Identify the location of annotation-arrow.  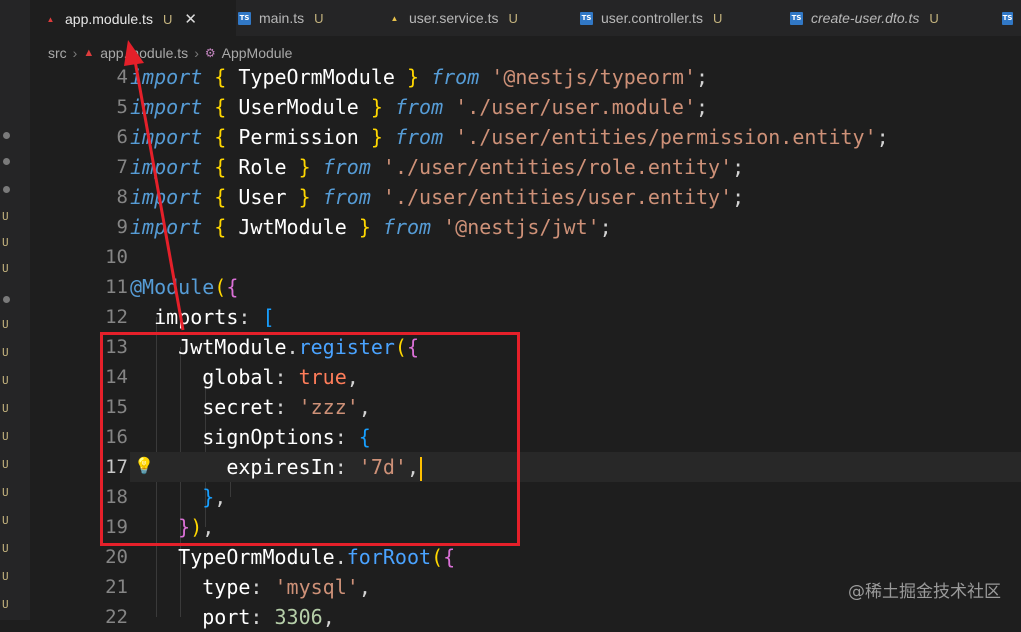
(154, 185).